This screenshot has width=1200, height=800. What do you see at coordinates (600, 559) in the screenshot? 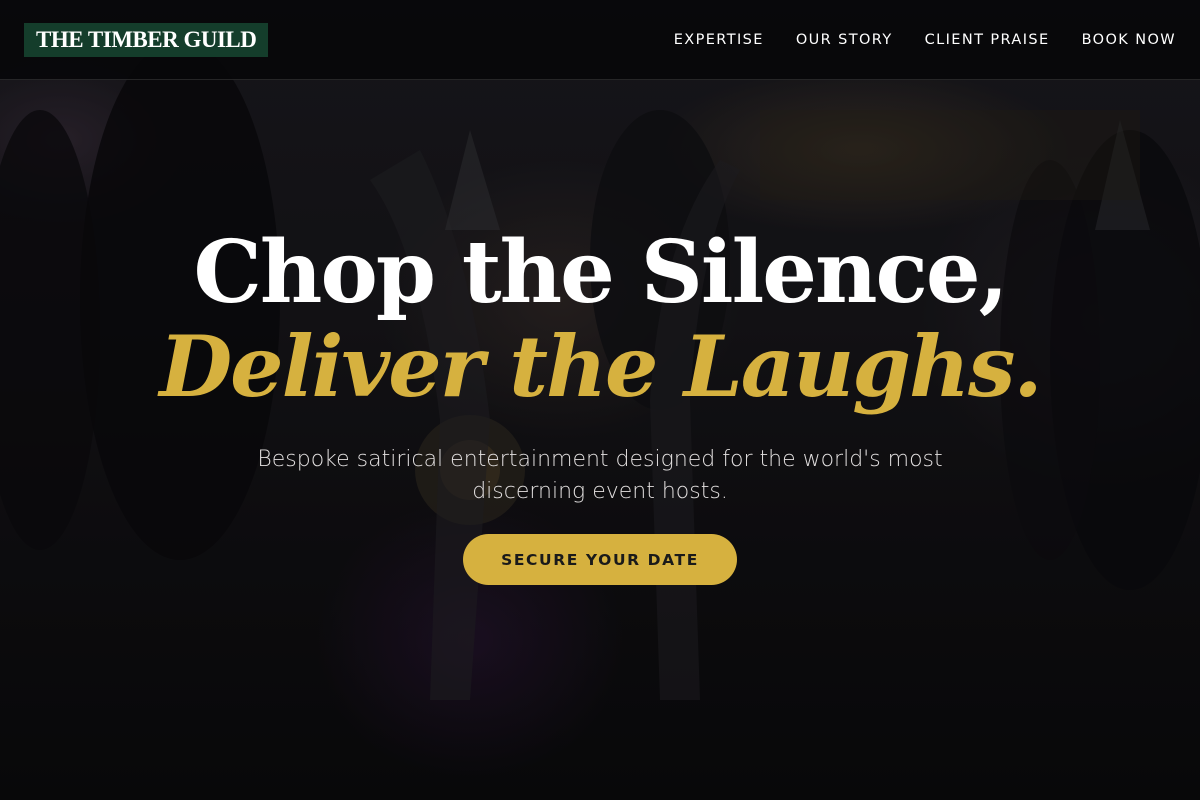
I see `secure-your-date-button: SECURE YOUR DATE` at bounding box center [600, 559].